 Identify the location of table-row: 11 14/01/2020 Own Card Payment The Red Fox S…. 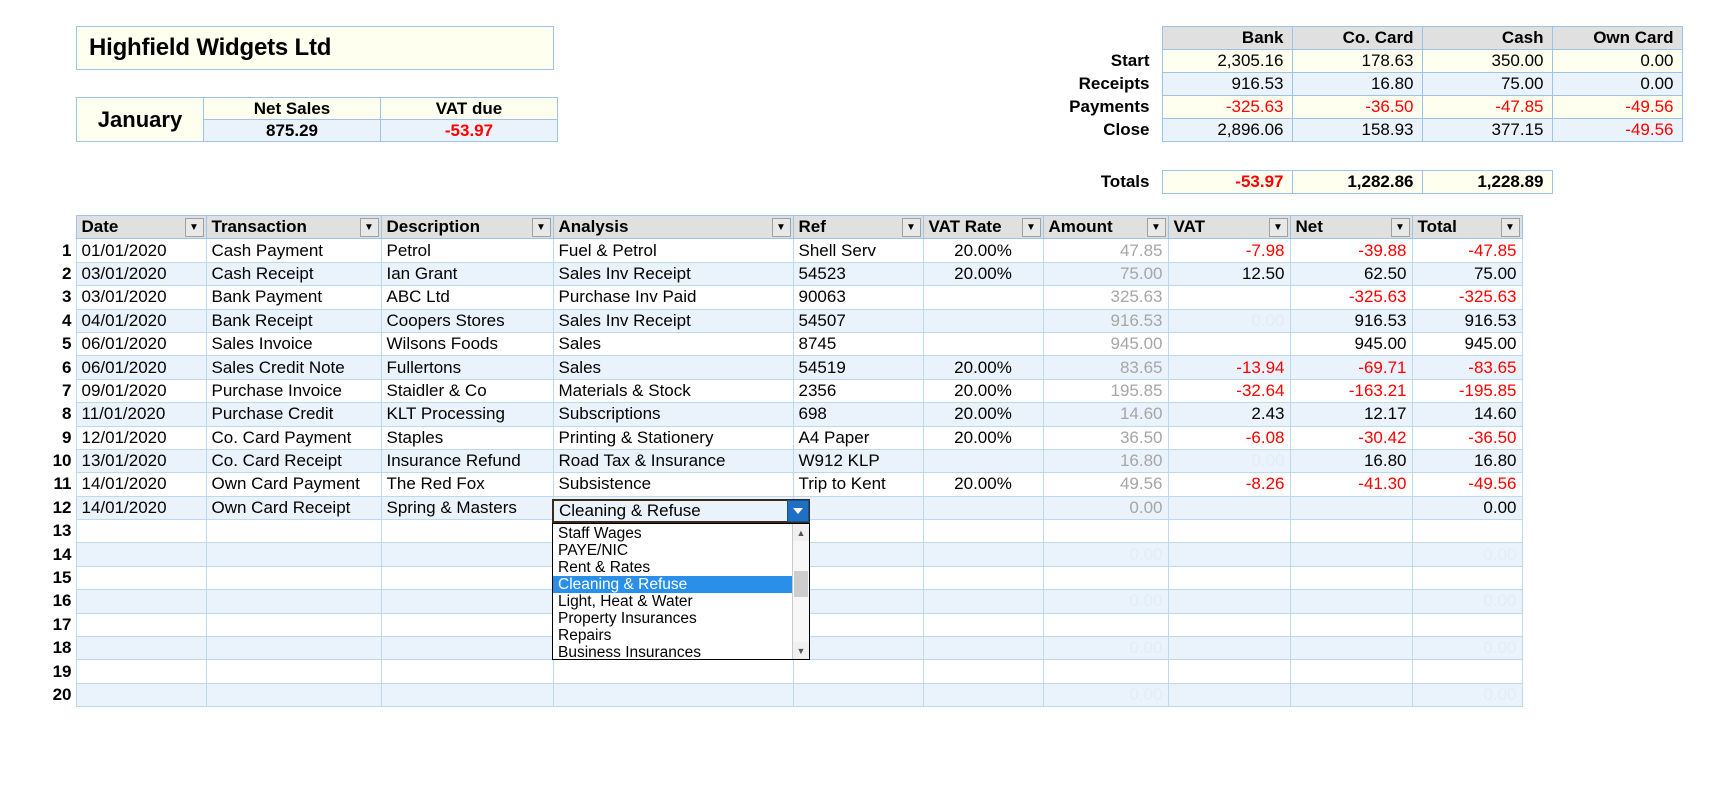
(761, 484).